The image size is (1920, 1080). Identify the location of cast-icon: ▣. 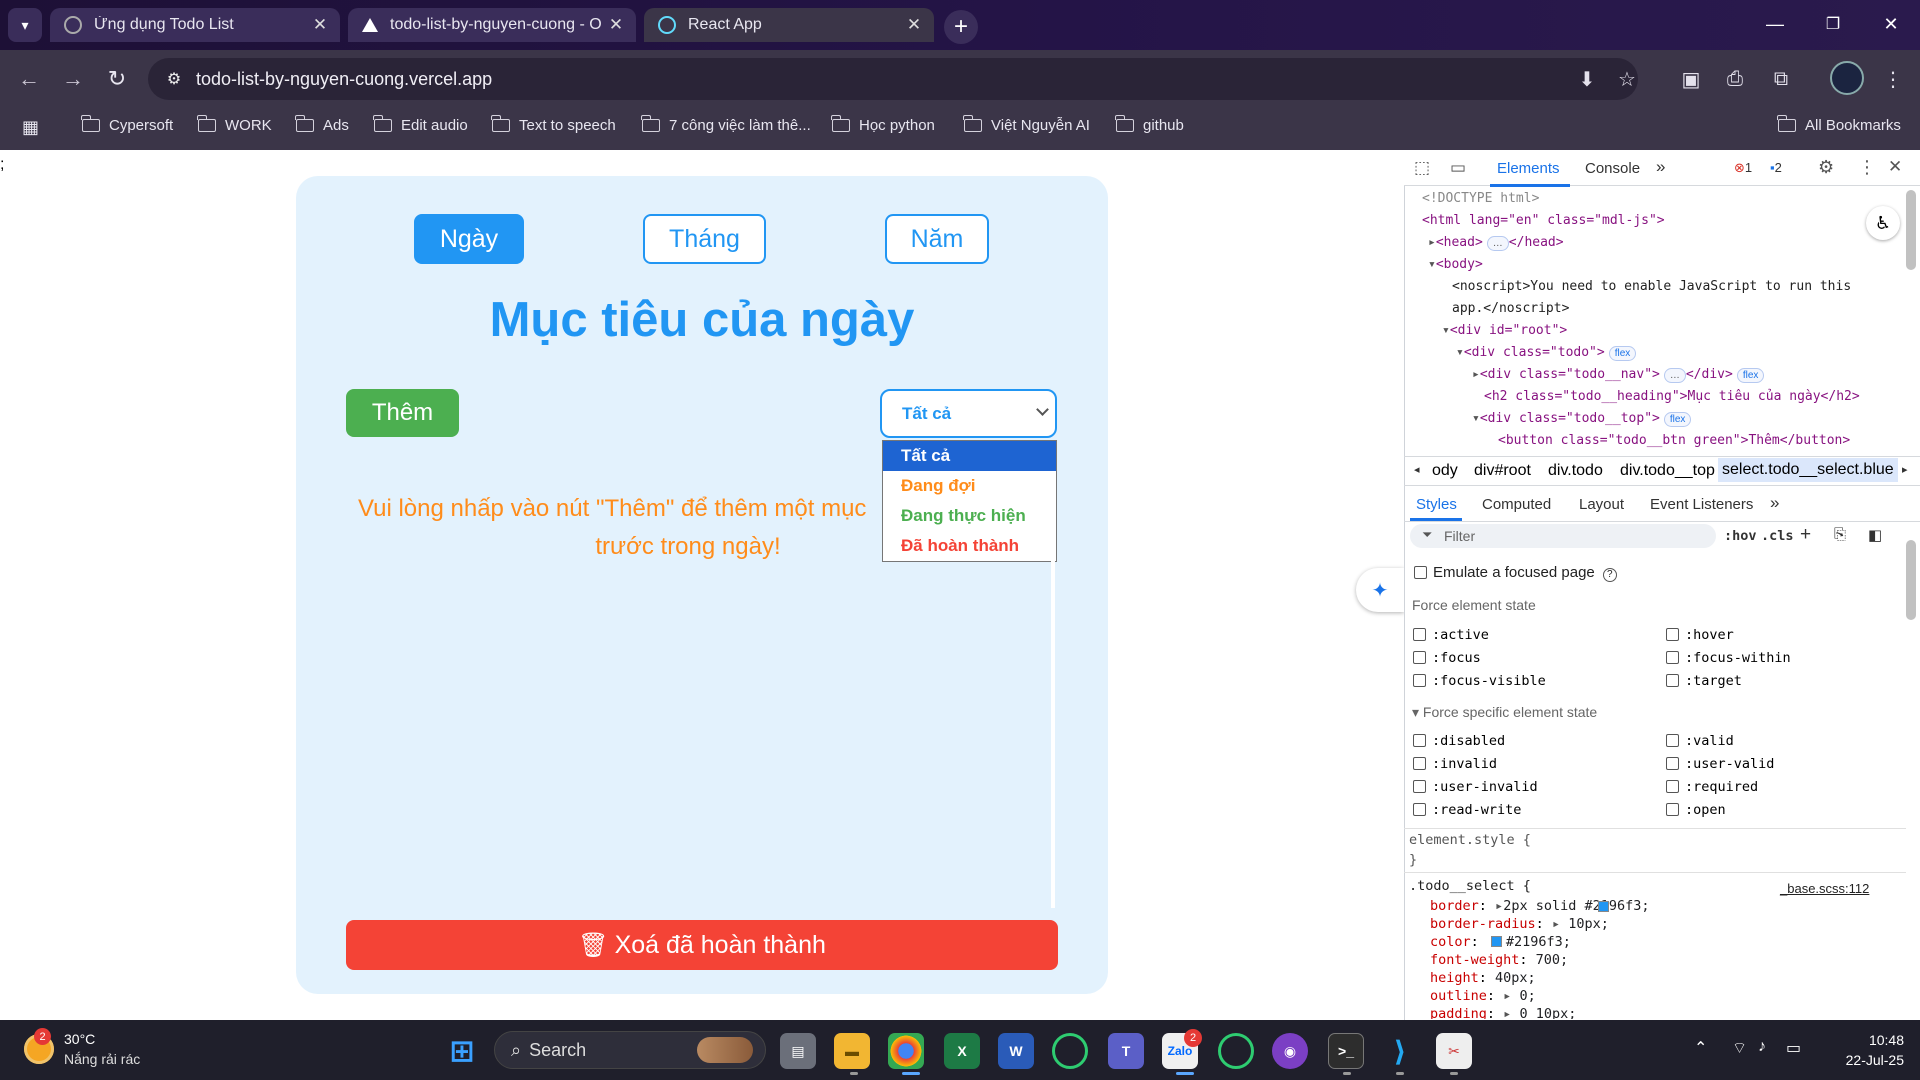
(1691, 79).